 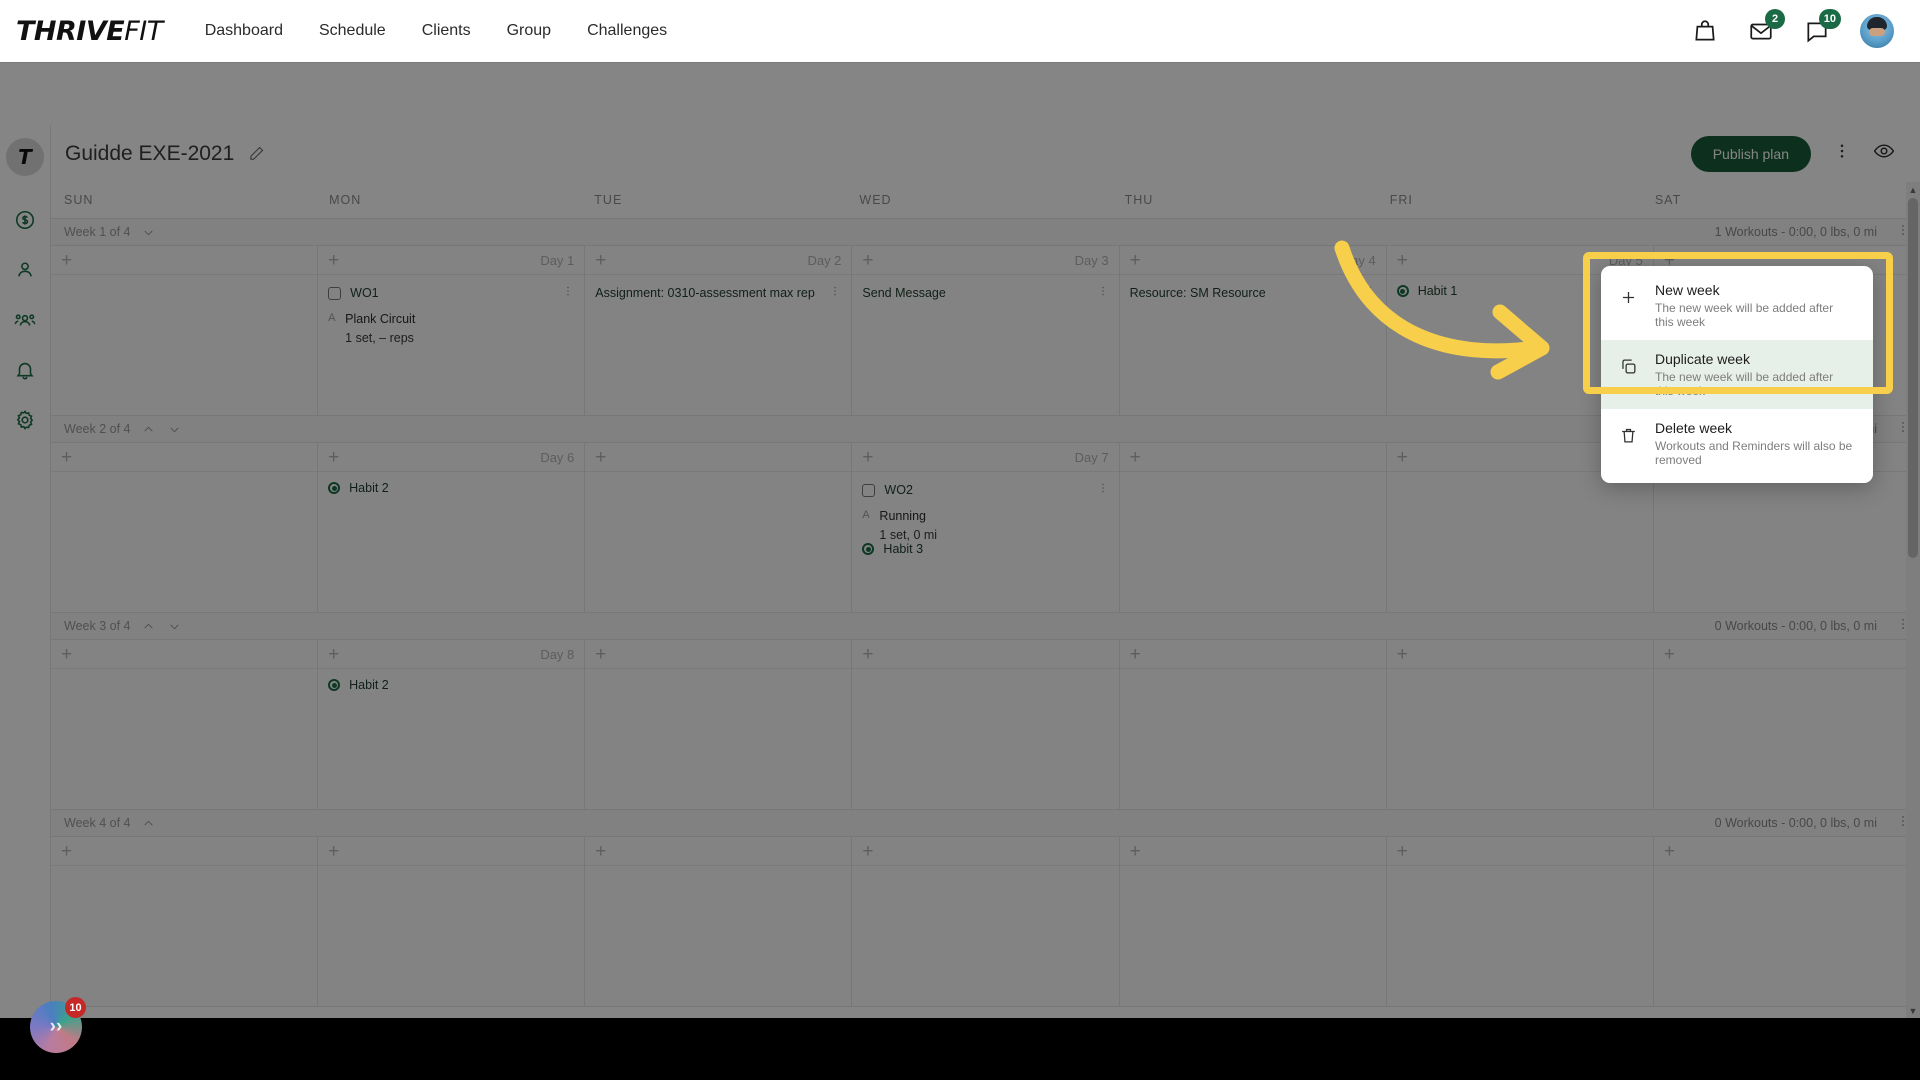 What do you see at coordinates (25, 420) in the screenshot?
I see `gear-icon` at bounding box center [25, 420].